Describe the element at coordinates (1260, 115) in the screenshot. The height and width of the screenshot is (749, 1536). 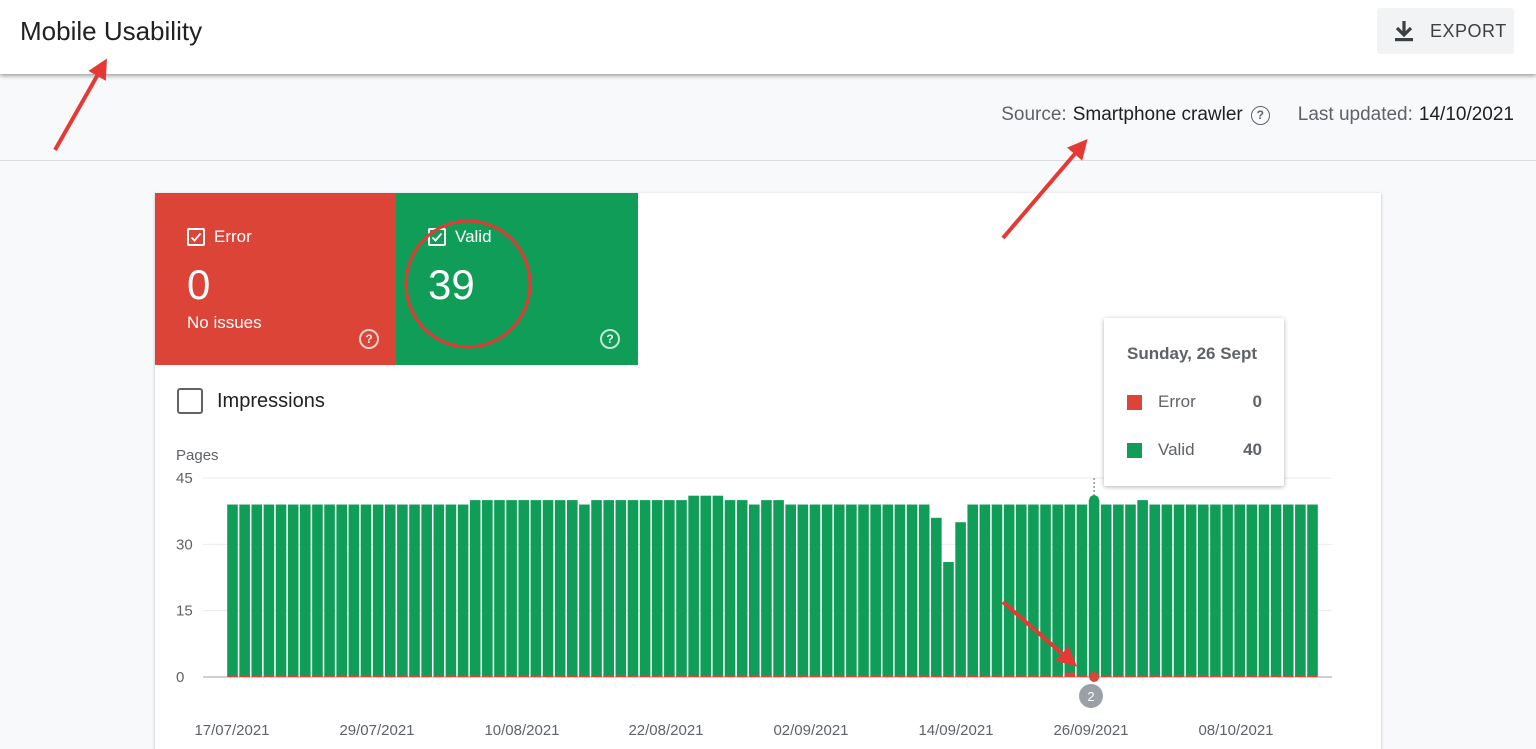
I see `help-icon: ?` at that location.